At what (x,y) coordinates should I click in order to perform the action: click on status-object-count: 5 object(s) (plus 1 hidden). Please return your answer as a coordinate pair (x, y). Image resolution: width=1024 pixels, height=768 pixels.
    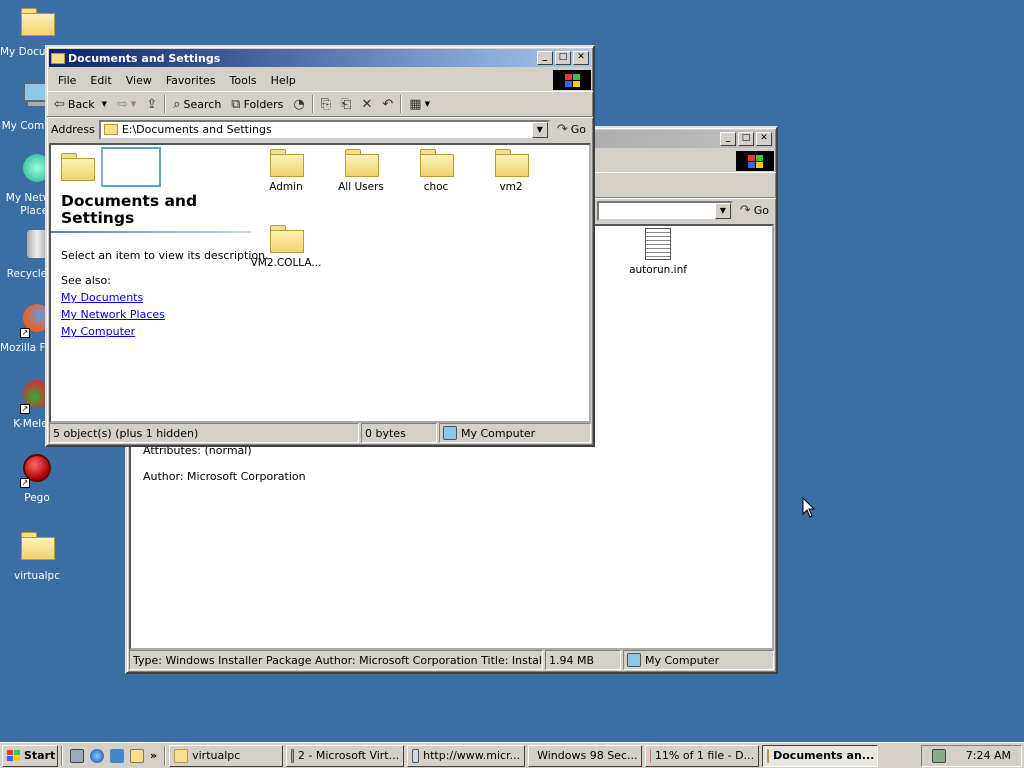
    Looking at the image, I should click on (204, 433).